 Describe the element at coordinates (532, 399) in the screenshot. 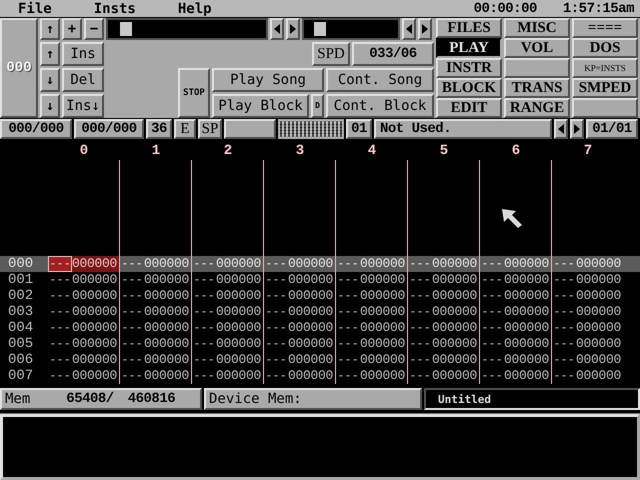

I see `song-name-field: Untitled` at that location.